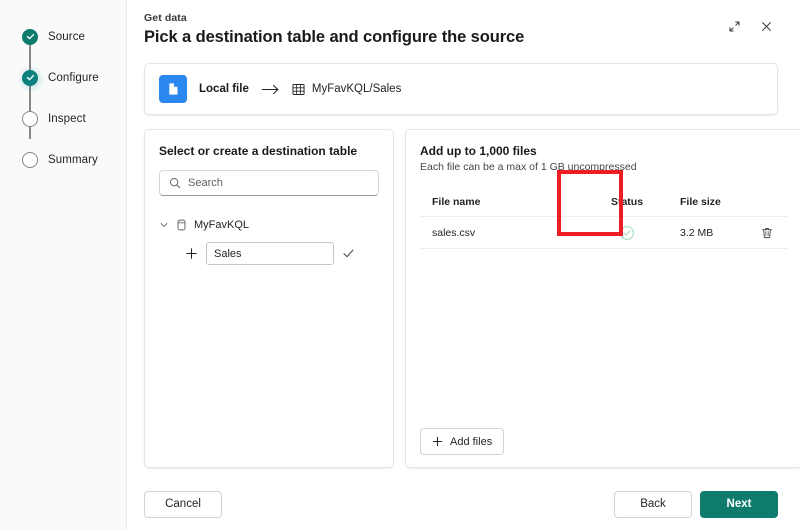 This screenshot has height=530, width=800. What do you see at coordinates (700, 201) in the screenshot?
I see `column-header-file-size: File size` at bounding box center [700, 201].